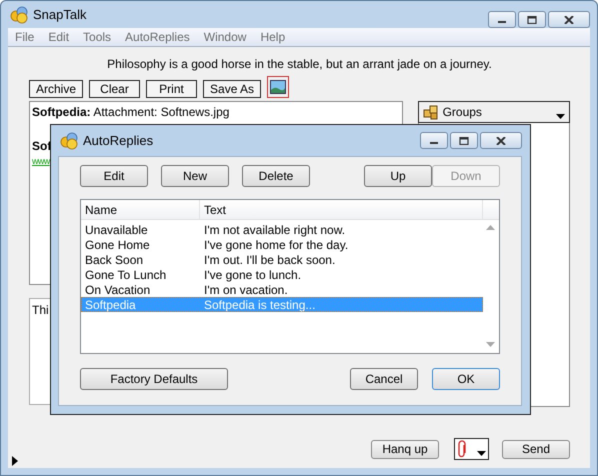  I want to click on factory-defaults-button: Factory Defaults, so click(154, 379).